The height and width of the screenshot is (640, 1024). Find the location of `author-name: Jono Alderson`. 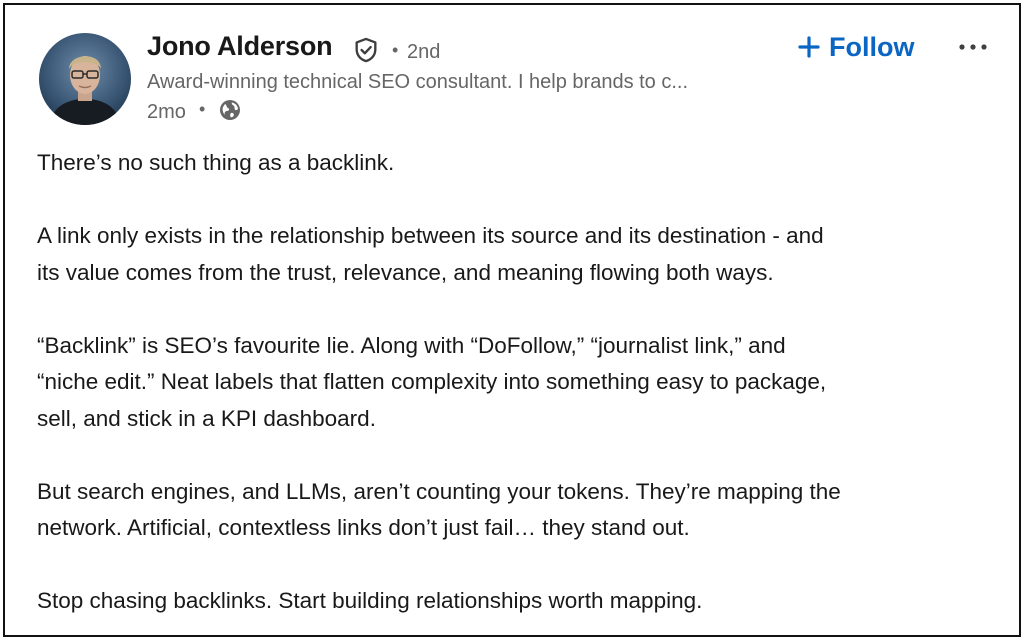

author-name: Jono Alderson is located at coordinates (240, 46).